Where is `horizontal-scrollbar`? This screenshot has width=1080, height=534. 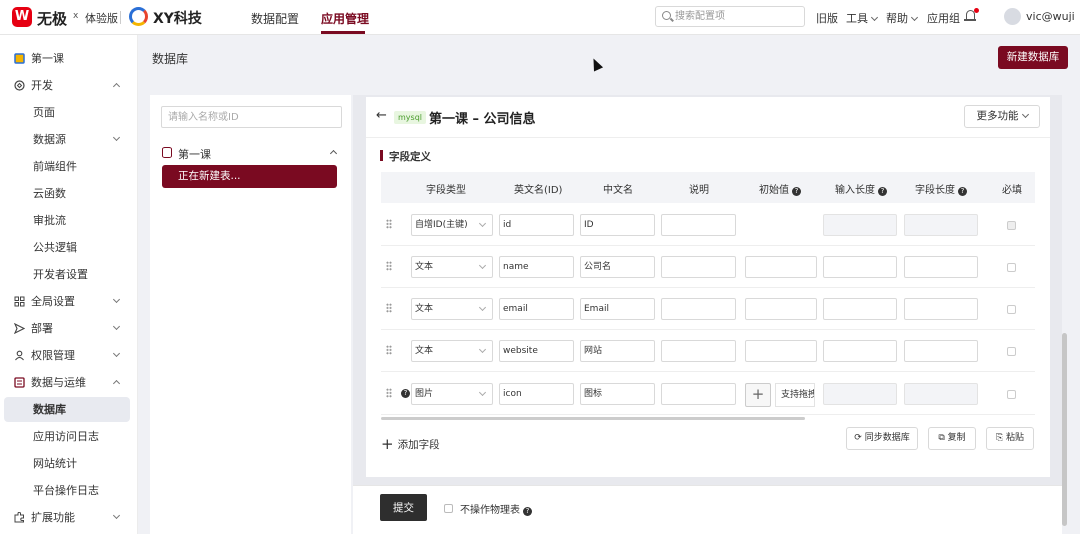 horizontal-scrollbar is located at coordinates (593, 418).